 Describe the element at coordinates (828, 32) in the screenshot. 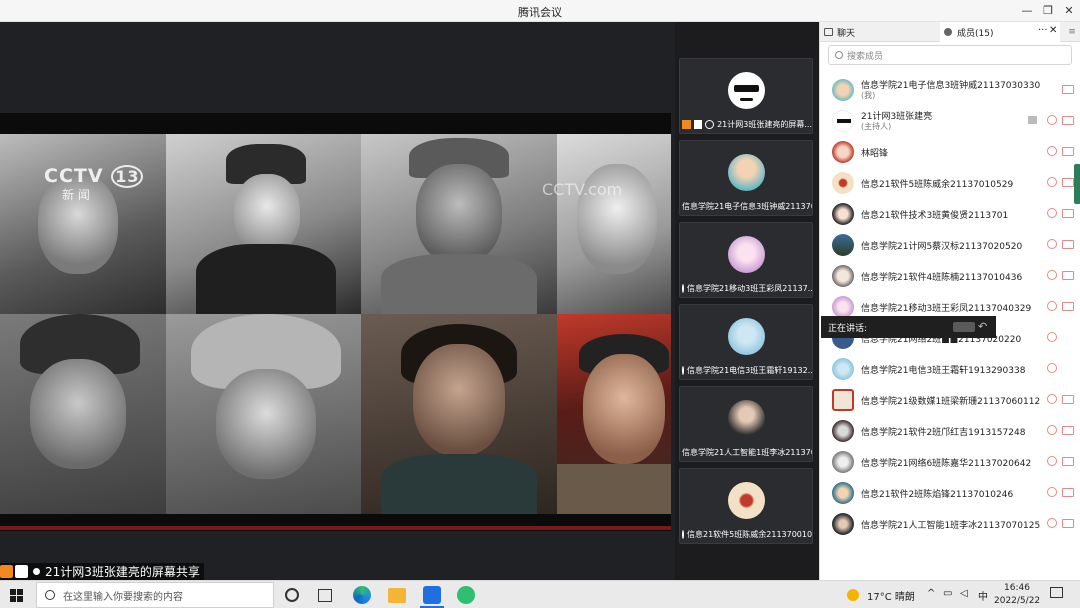

I see `chat-icon` at that location.